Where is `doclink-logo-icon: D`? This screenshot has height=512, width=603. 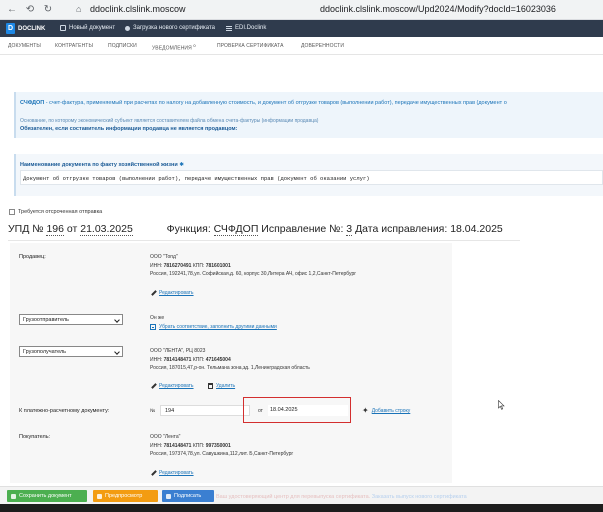
doclink-logo-icon: D is located at coordinates (10, 28).